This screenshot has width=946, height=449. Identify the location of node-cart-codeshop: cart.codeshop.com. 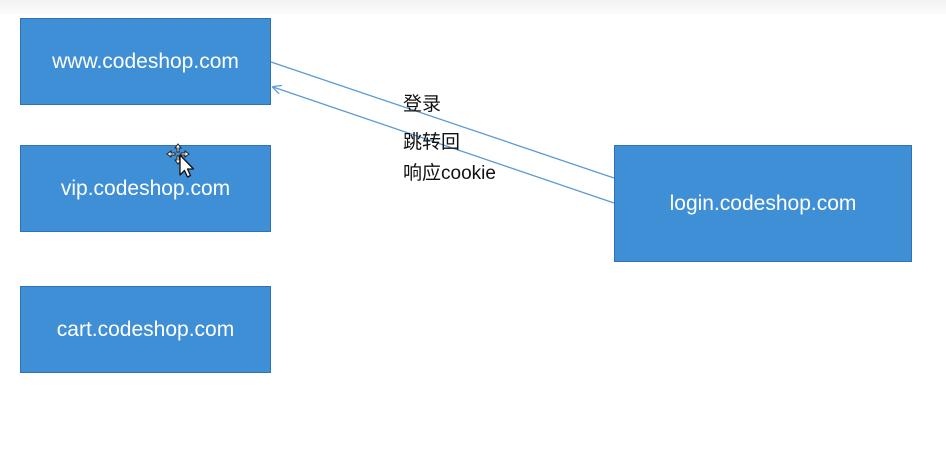
(145, 329).